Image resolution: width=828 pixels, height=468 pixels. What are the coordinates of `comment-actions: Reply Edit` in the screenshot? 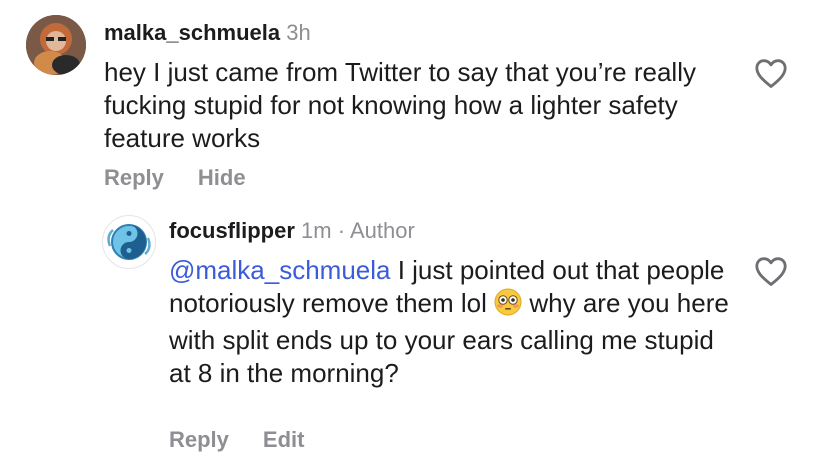 It's located at (236, 440).